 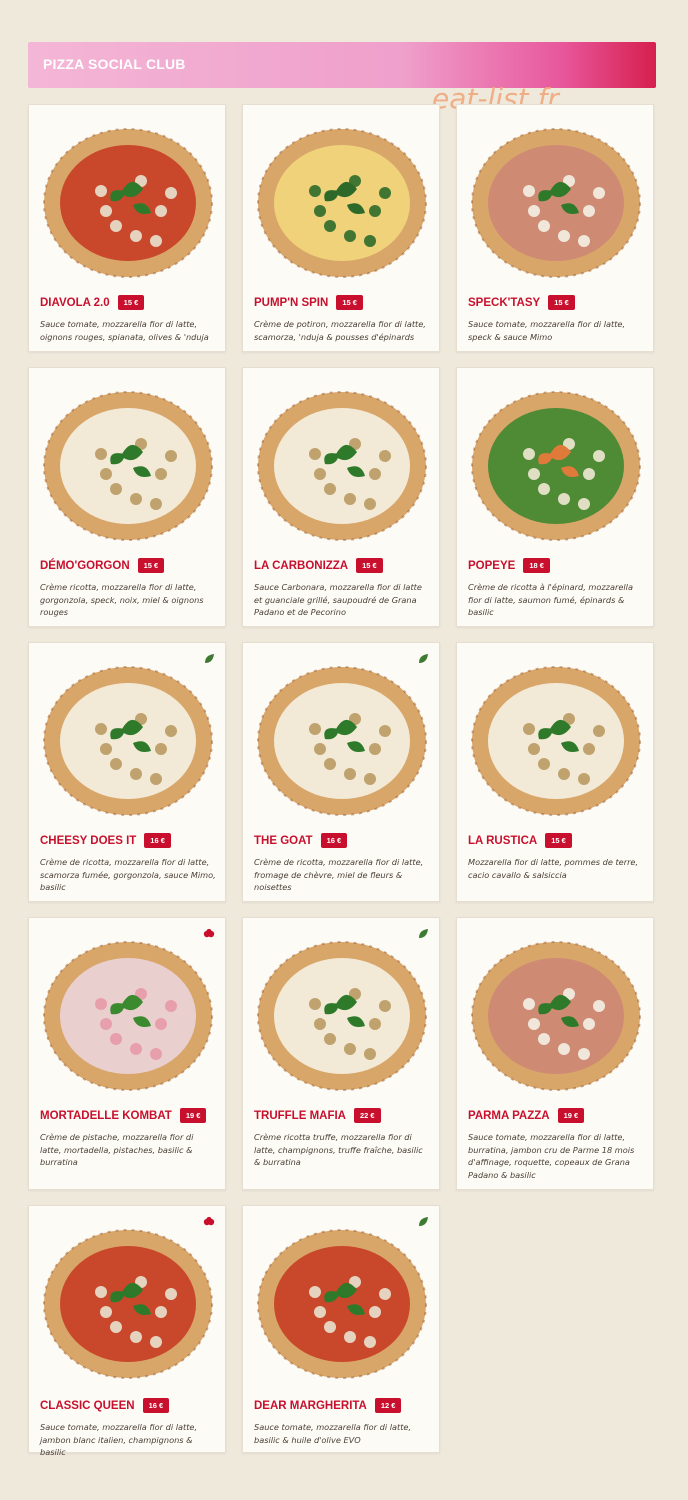 I want to click on price-badge: 18 €, so click(x=536, y=565).